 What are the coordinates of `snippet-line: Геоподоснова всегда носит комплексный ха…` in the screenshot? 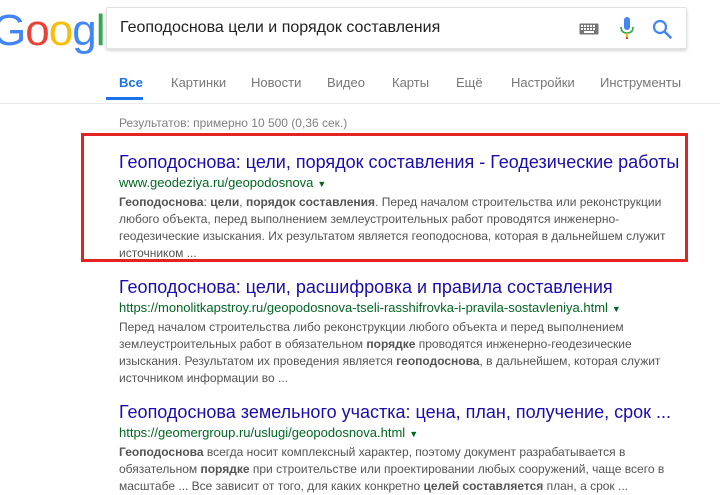 It's located at (389, 452).